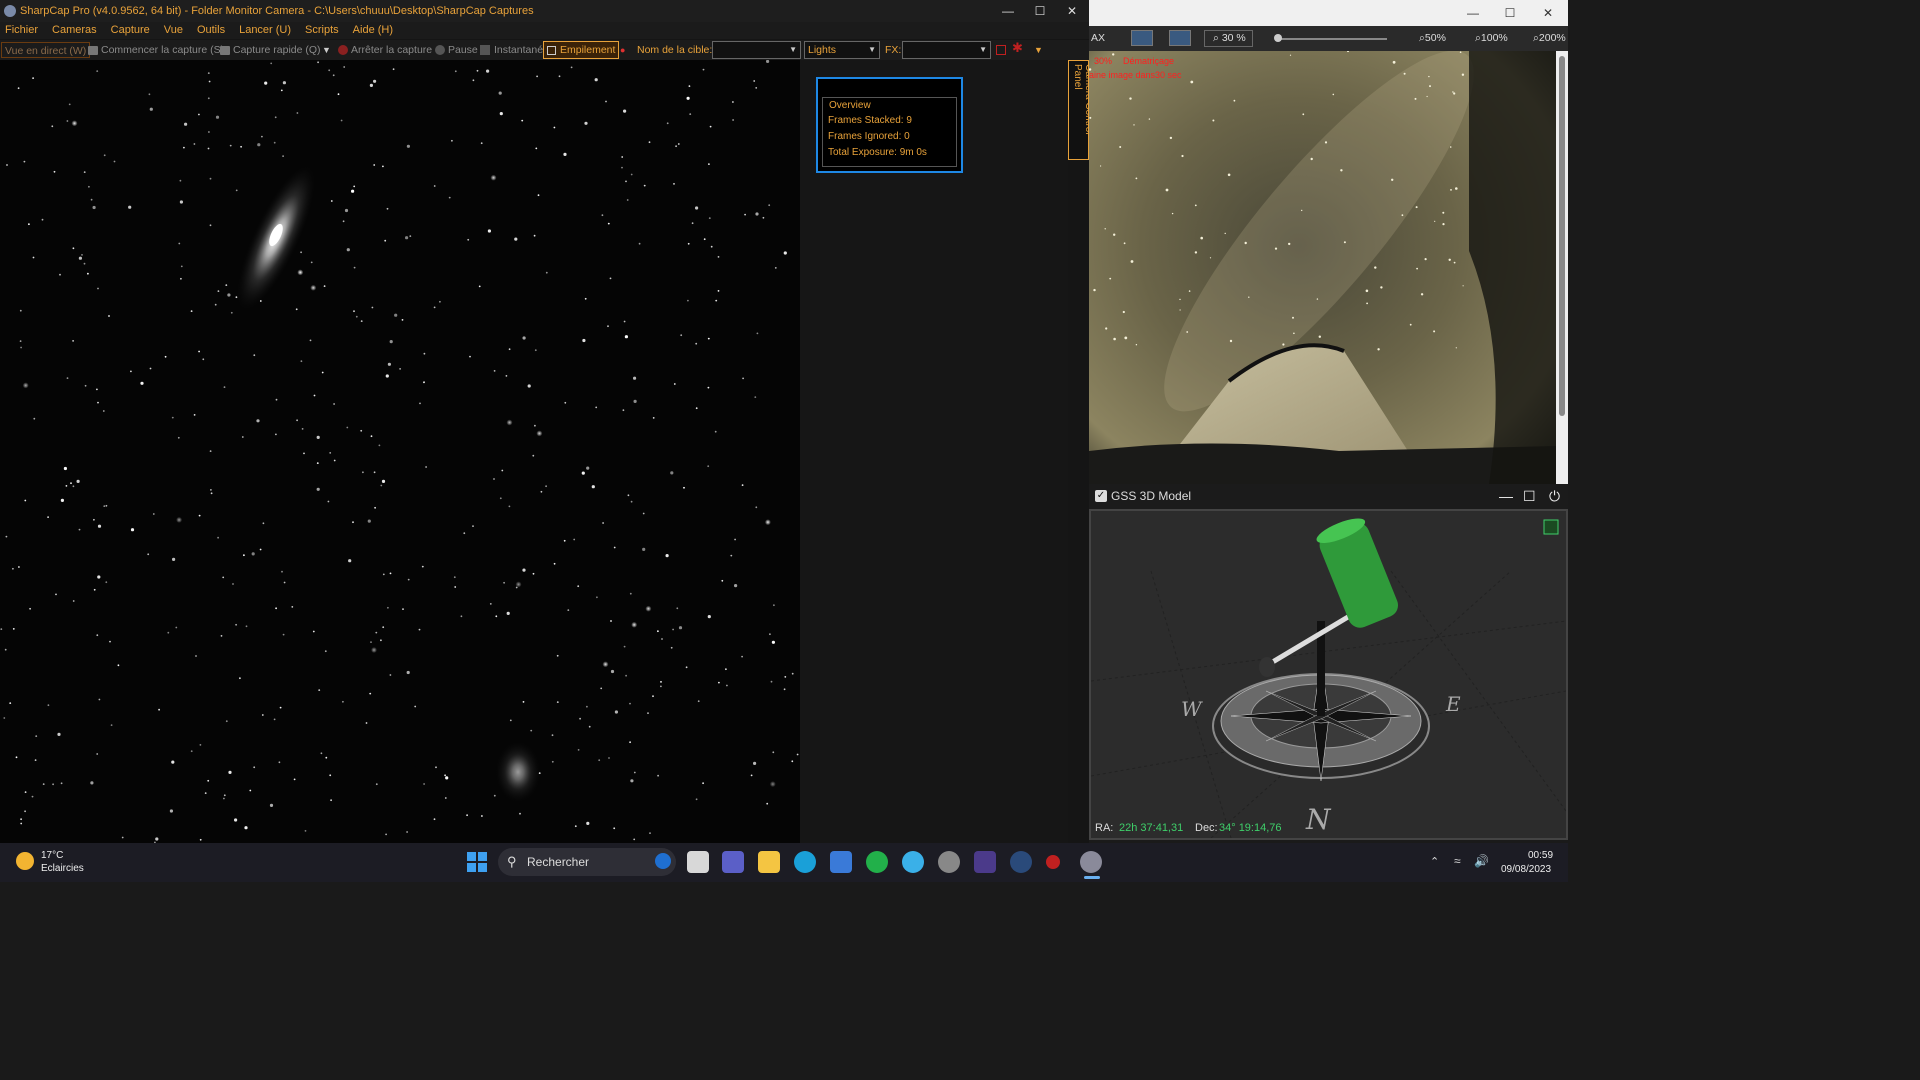 This screenshot has width=1920, height=1080. What do you see at coordinates (551, 50) in the screenshot?
I see `stack-icon` at bounding box center [551, 50].